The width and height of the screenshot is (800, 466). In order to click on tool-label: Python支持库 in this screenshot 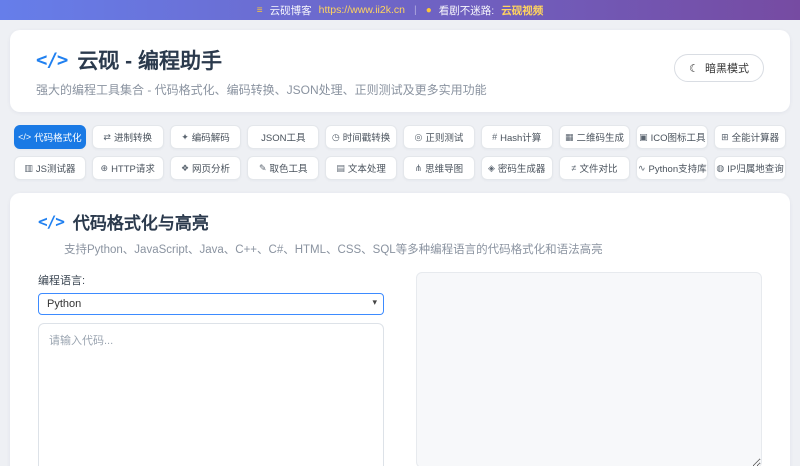, I will do `click(677, 169)`.